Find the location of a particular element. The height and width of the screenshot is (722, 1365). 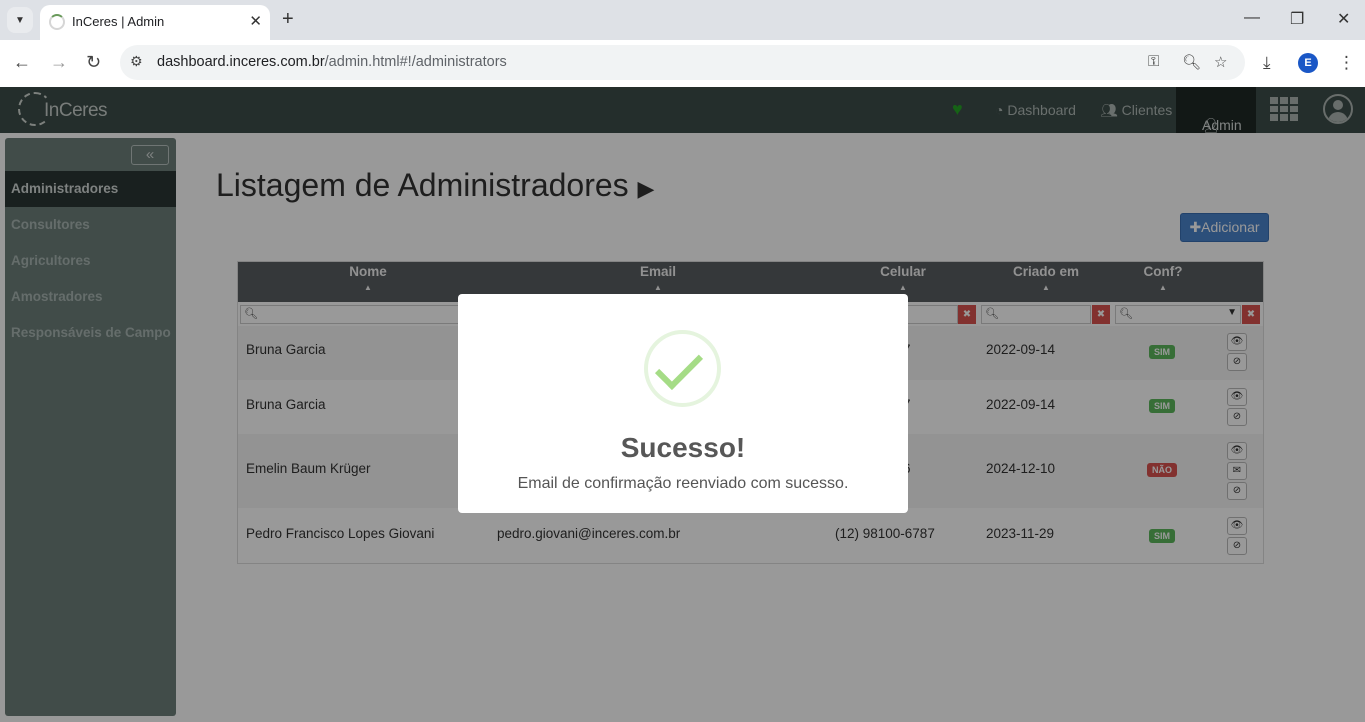

download-icon: ⤓ is located at coordinates (1267, 63).